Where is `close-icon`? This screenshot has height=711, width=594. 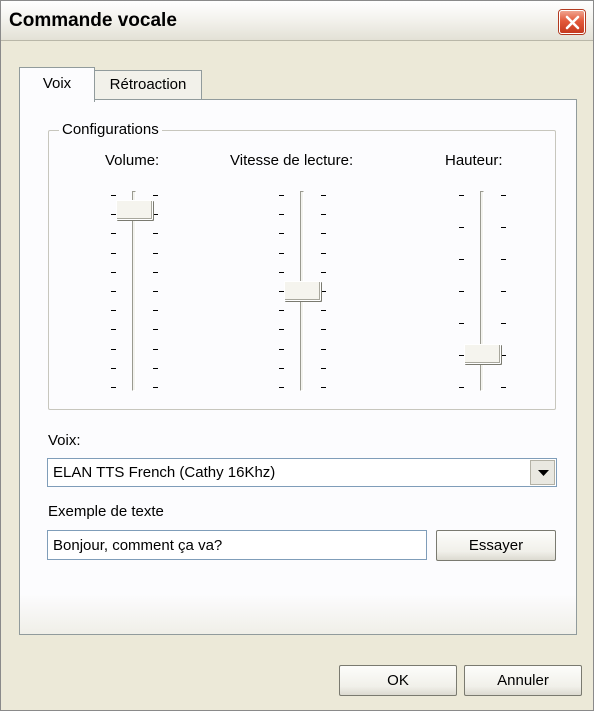 close-icon is located at coordinates (572, 22).